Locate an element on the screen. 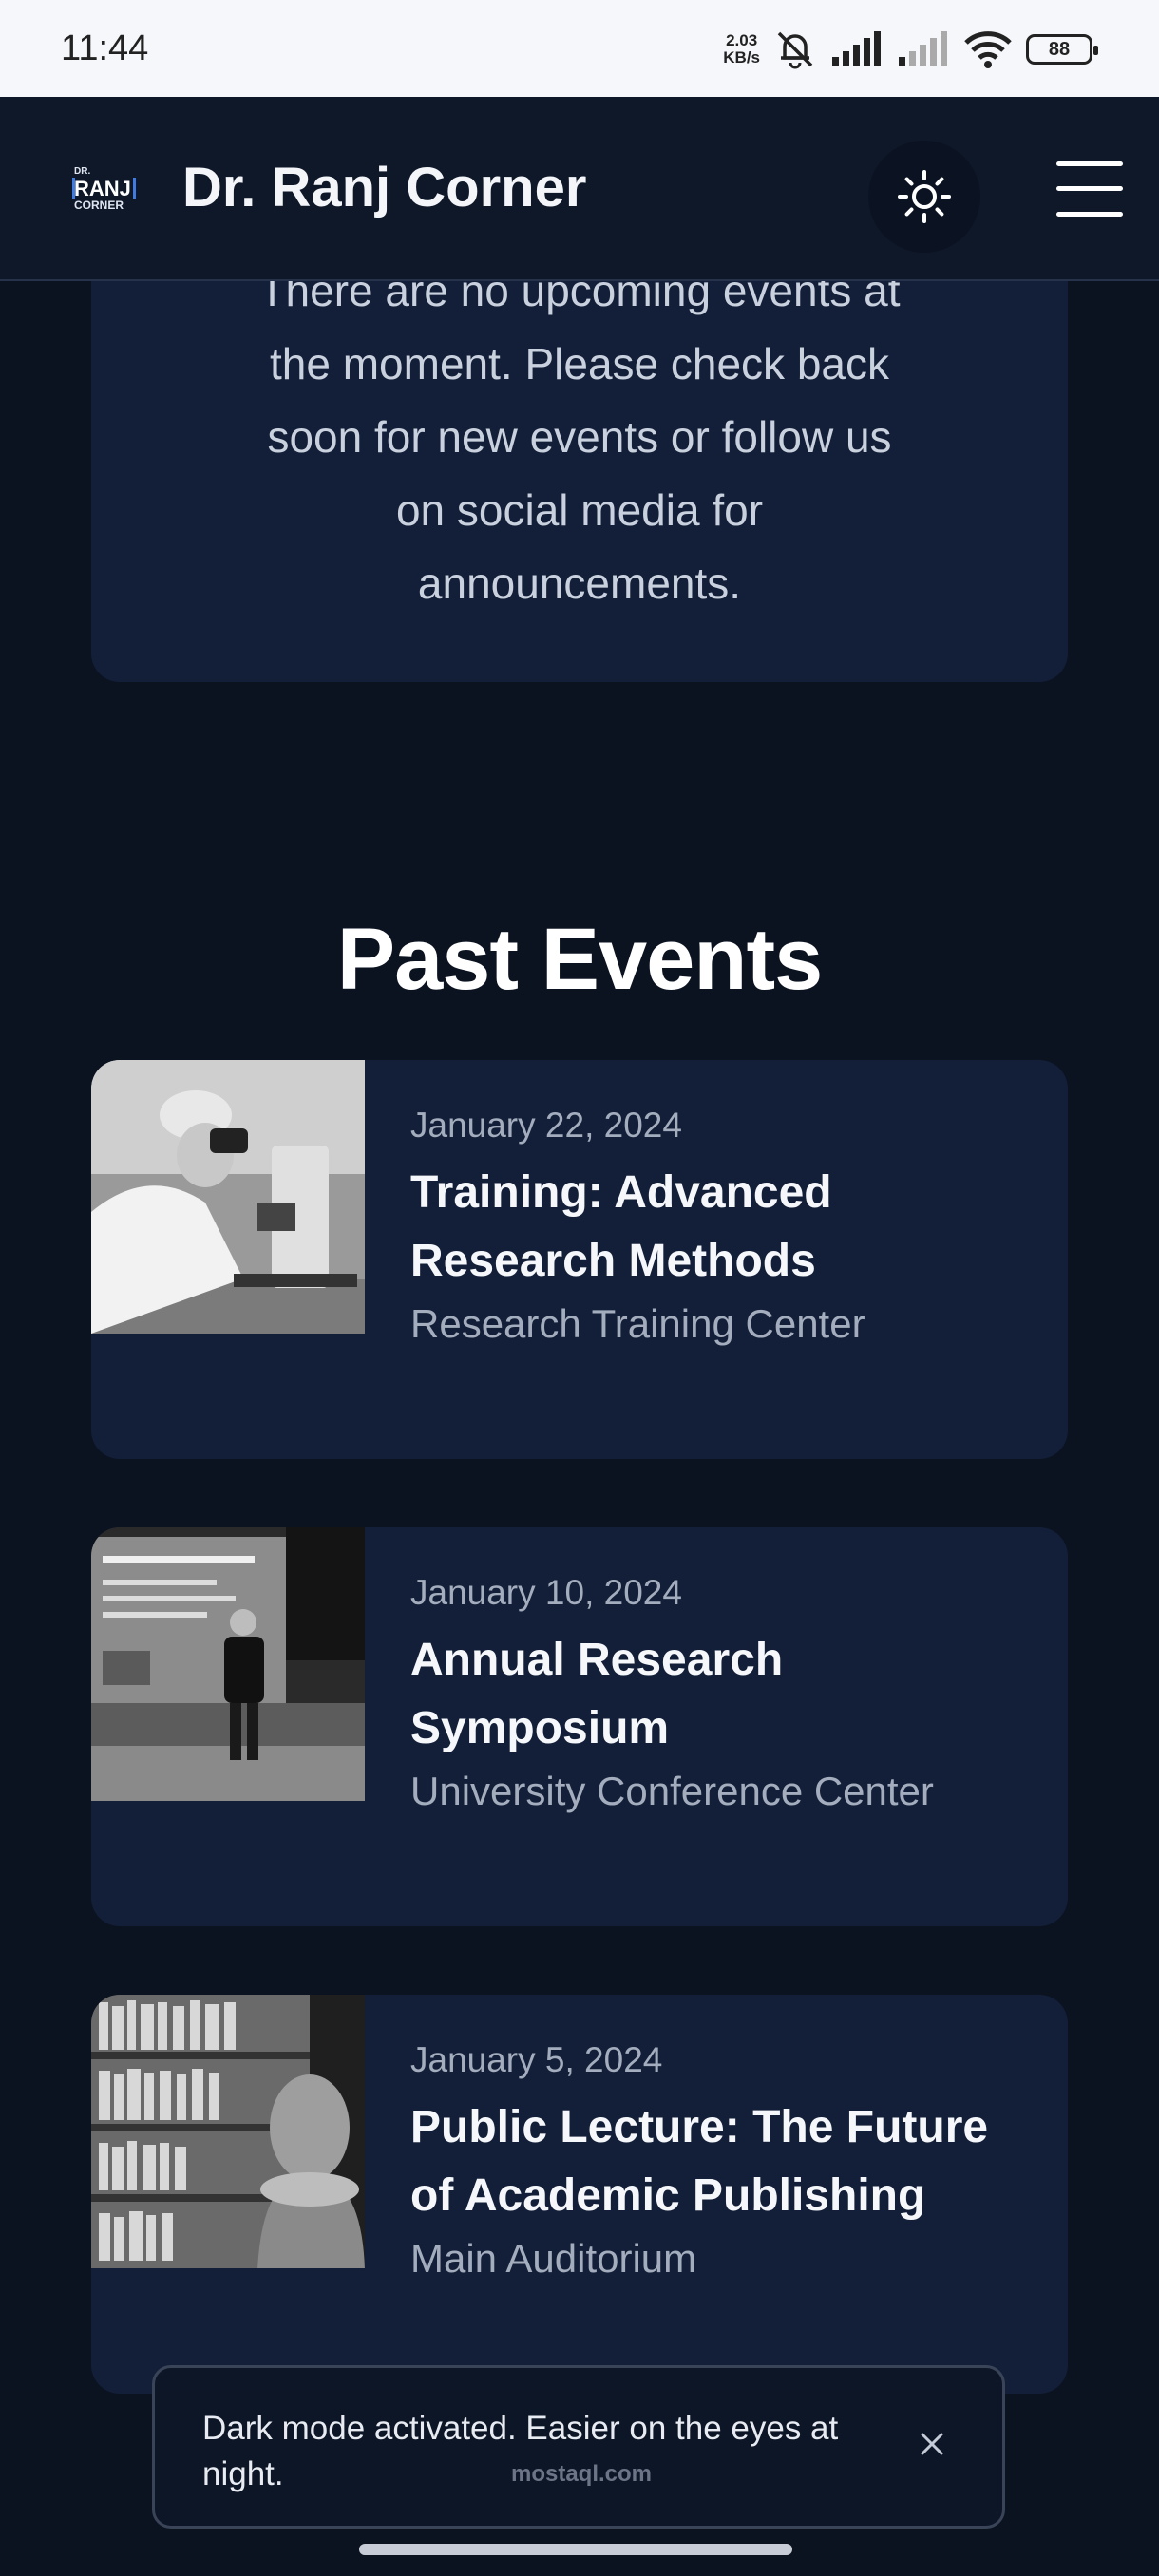 This screenshot has width=1159, height=2576. event-image-library is located at coordinates (228, 2131).